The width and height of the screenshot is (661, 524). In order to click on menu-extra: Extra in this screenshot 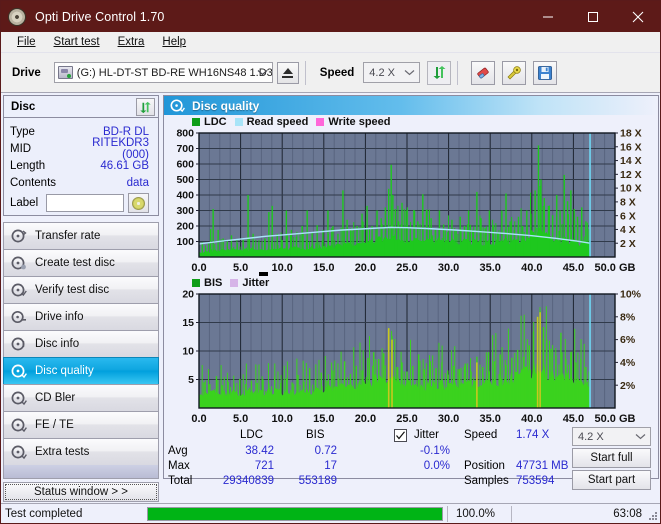, I will do `click(131, 42)`.